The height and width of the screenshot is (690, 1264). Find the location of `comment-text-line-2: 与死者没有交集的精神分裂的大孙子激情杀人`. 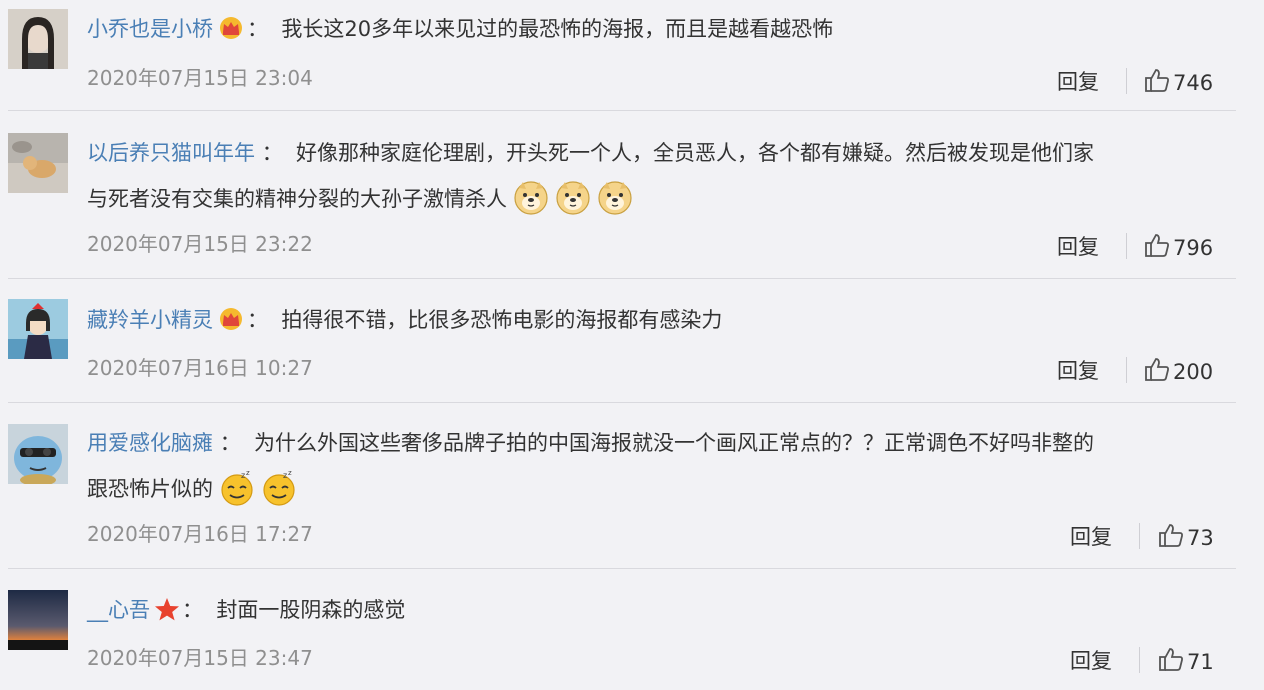

comment-text-line-2: 与死者没有交集的精神分裂的大孙子激情杀人 is located at coordinates (360, 202).